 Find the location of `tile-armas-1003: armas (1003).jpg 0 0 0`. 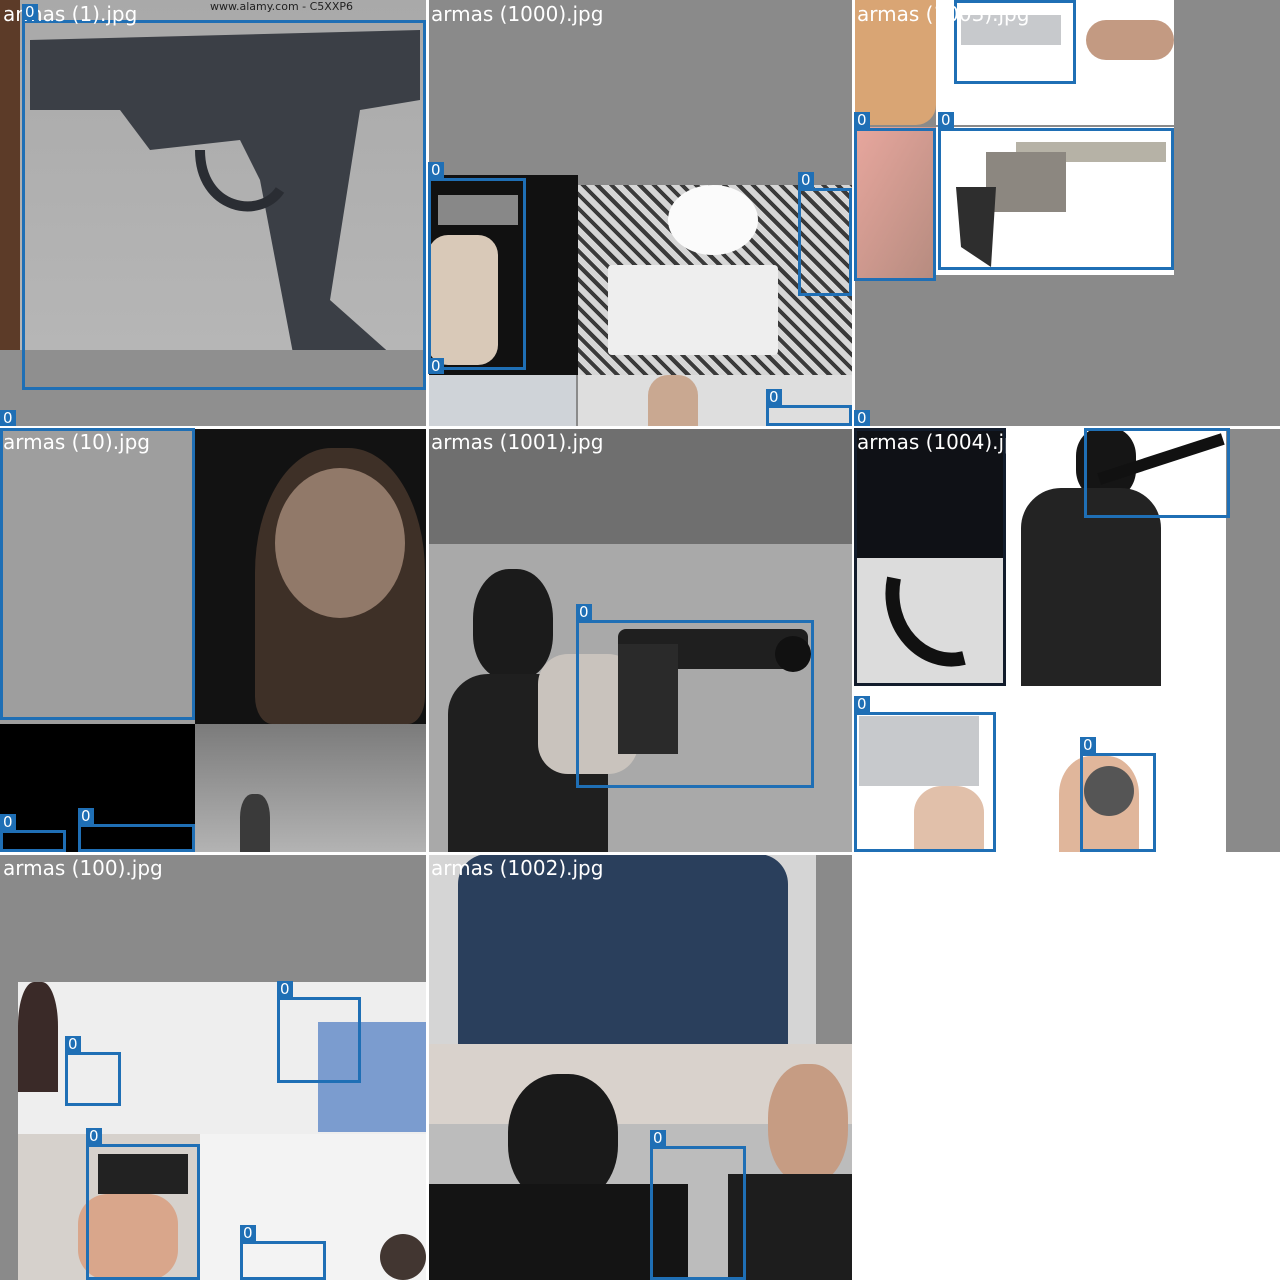

tile-armas-1003: armas (1003).jpg 0 0 0 is located at coordinates (1067, 213).